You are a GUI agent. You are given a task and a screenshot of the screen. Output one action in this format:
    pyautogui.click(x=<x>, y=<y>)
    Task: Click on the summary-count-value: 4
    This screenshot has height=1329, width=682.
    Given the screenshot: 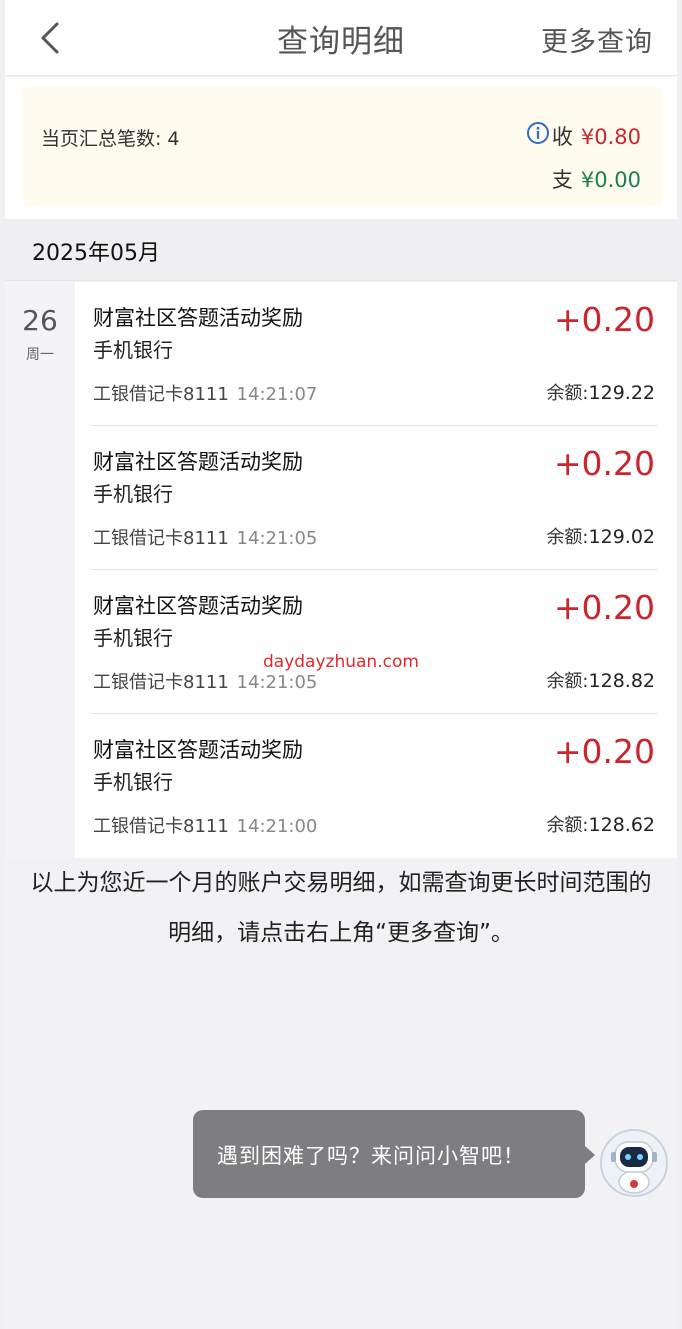 What is the action you would take?
    pyautogui.click(x=173, y=139)
    